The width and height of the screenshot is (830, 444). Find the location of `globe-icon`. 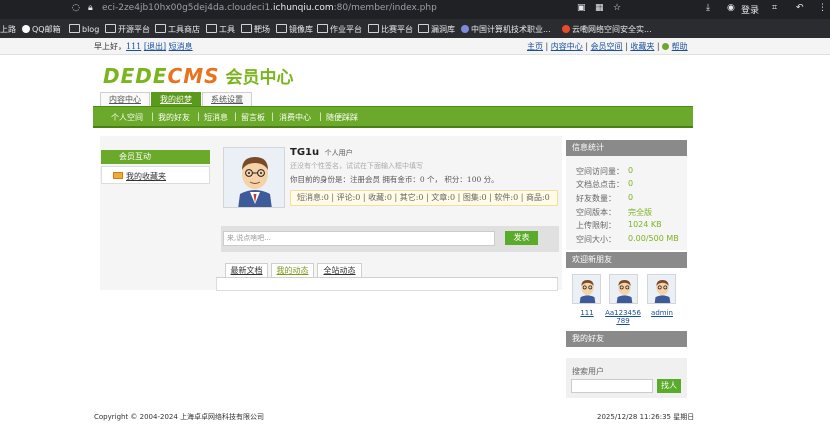

globe-icon is located at coordinates (465, 29).